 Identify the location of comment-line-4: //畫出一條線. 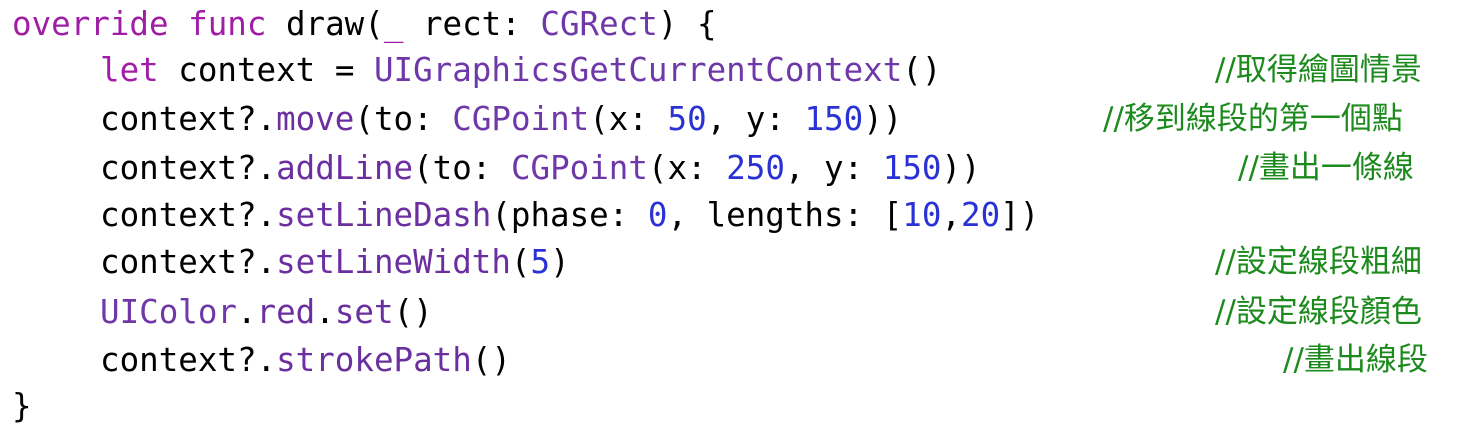
(1326, 168).